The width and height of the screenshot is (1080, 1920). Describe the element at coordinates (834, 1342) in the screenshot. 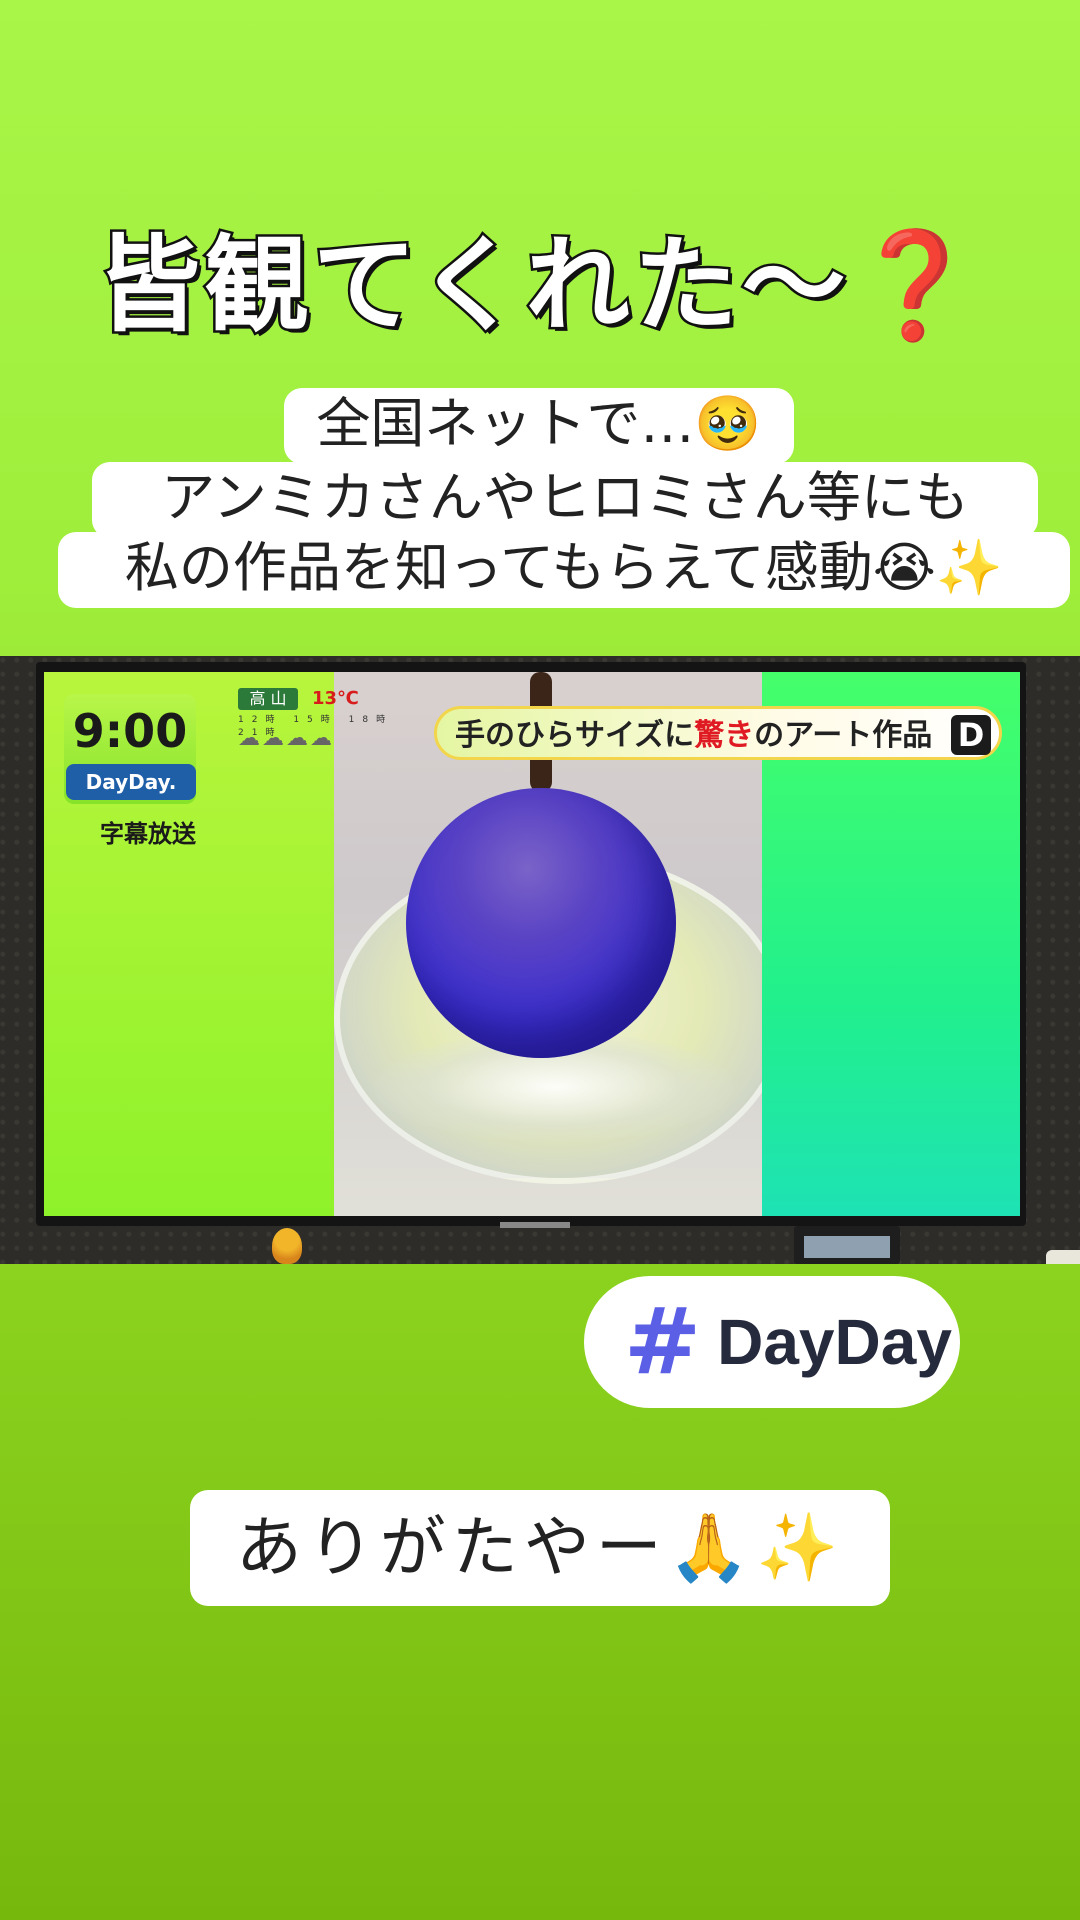

I see `hashtag-text: DayDay` at that location.